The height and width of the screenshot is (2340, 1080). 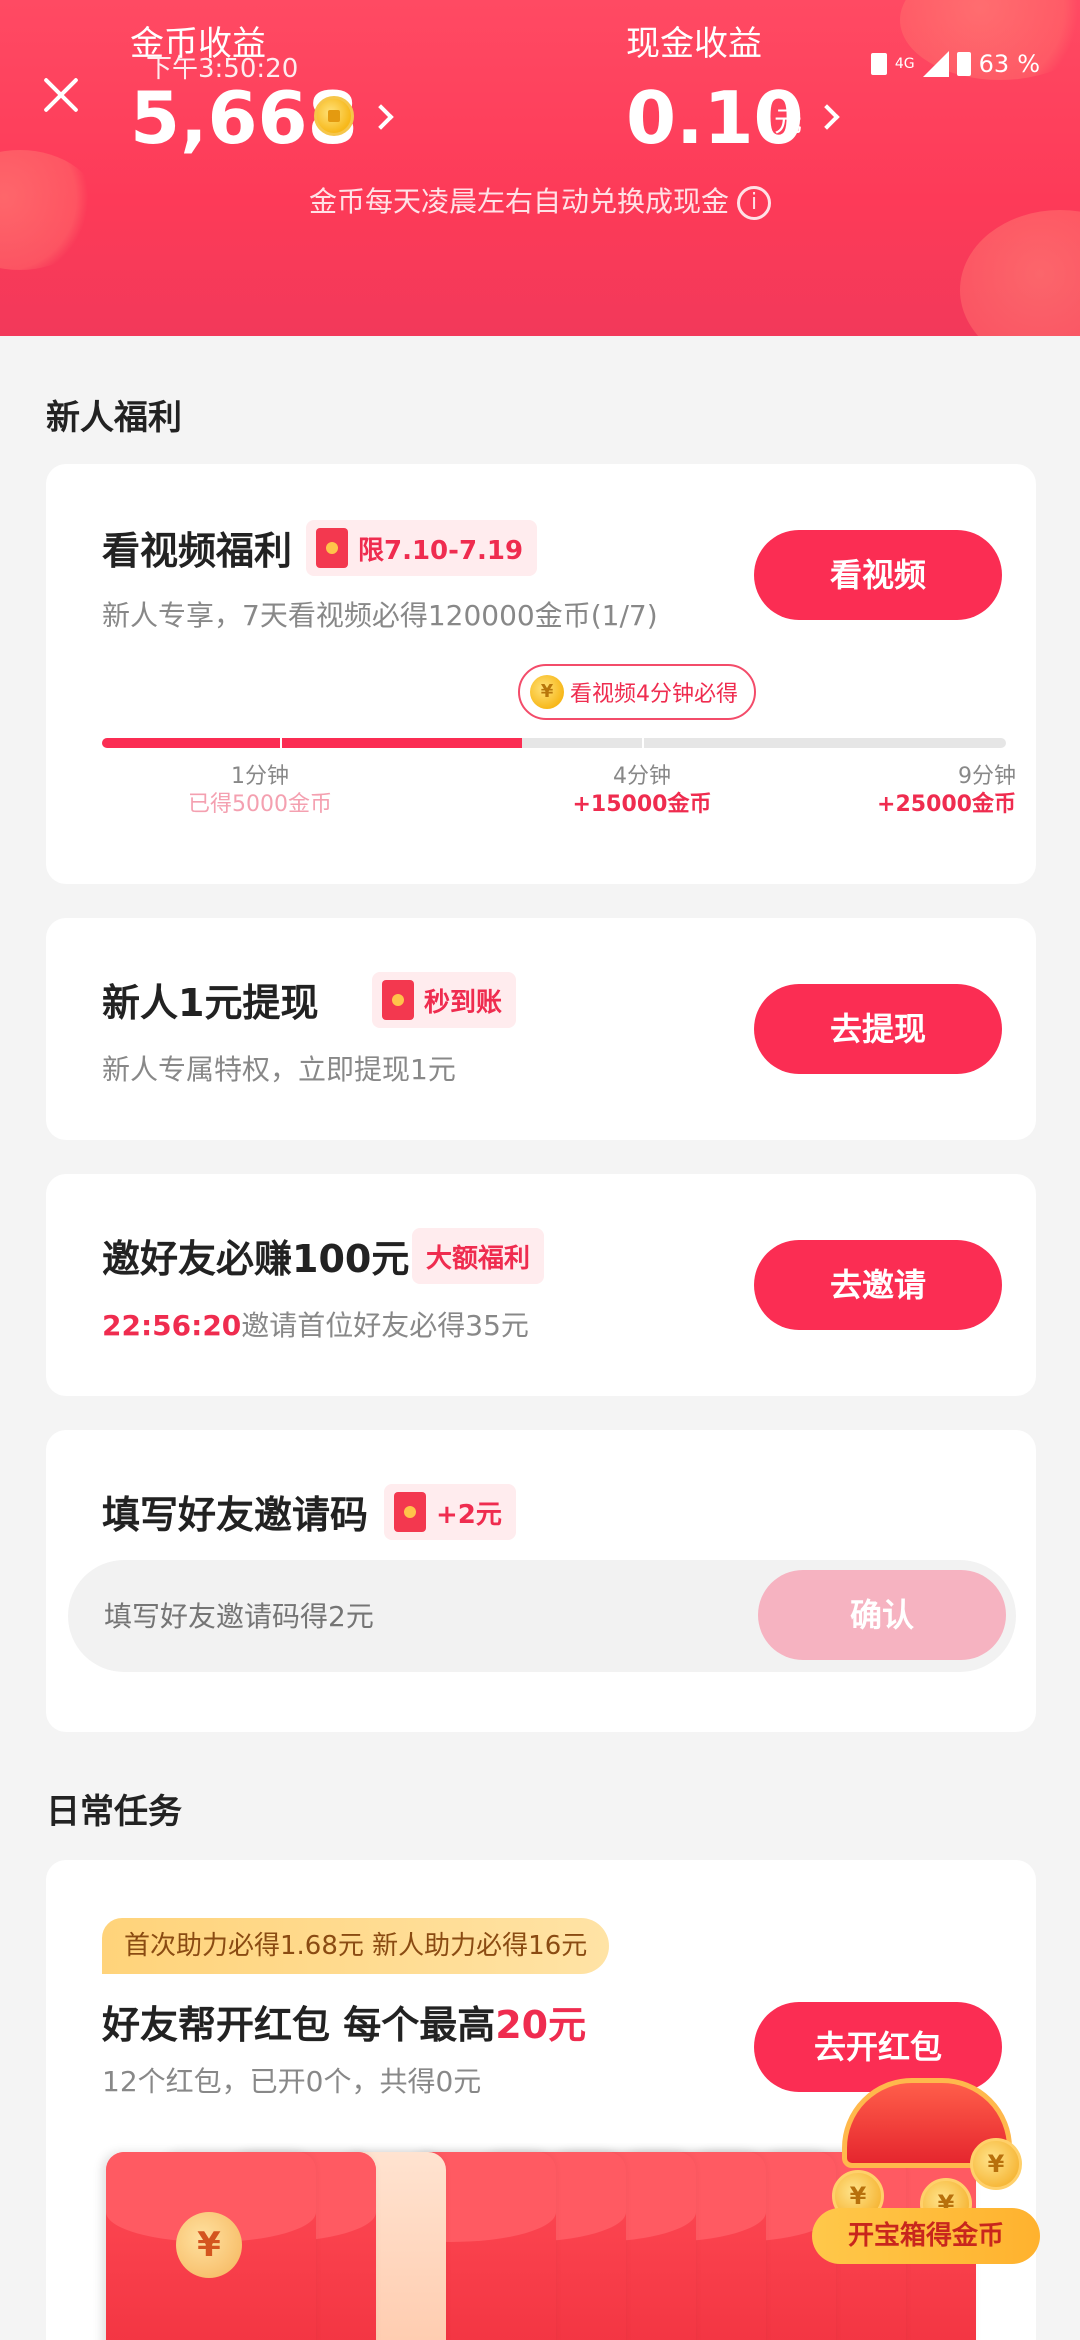 I want to click on status-bar: 4G 63 %, so click(x=955, y=64).